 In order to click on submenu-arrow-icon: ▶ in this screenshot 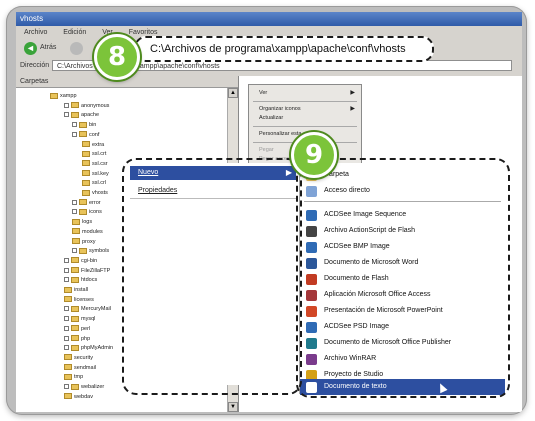, I will do `click(352, 93)`.